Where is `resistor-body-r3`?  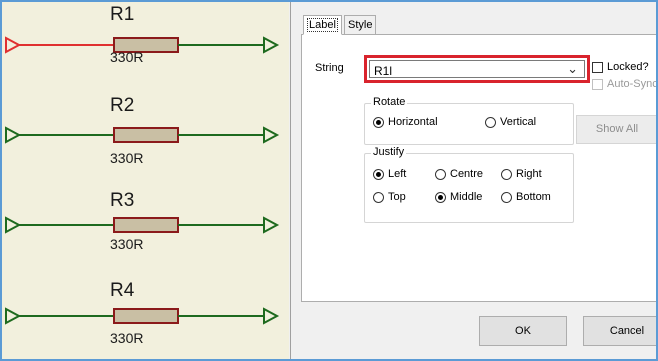
resistor-body-r3 is located at coordinates (146, 225).